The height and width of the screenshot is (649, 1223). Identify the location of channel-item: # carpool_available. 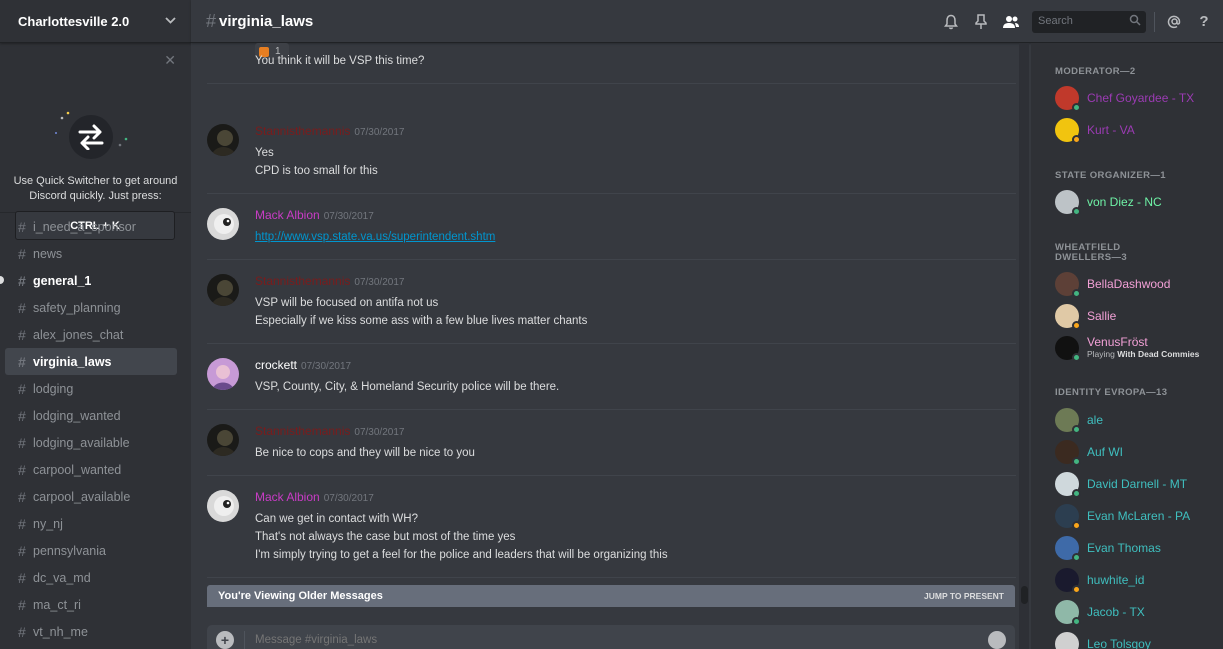
(91, 496).